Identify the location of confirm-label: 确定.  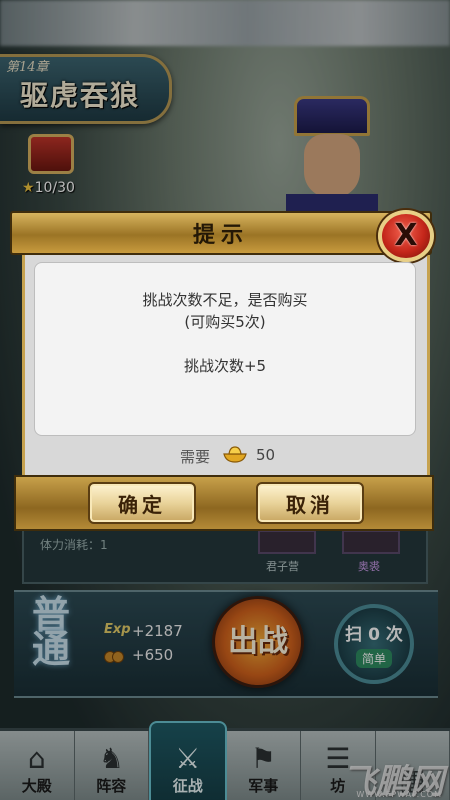
(142, 504).